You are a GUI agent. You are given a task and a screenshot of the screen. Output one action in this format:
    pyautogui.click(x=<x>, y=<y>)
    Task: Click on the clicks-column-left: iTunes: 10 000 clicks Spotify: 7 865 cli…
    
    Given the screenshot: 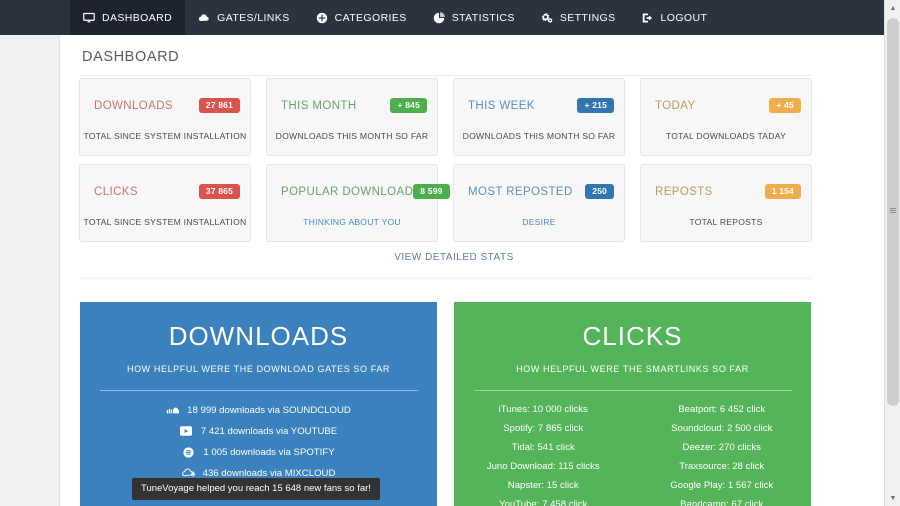 What is the action you would take?
    pyautogui.click(x=543, y=455)
    